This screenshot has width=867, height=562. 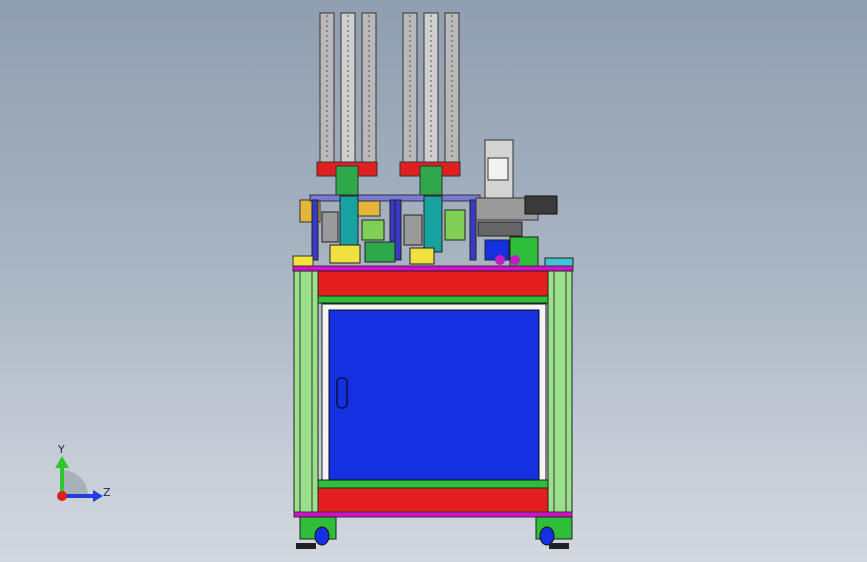 What do you see at coordinates (434, 392) in the screenshot?
I see `cabinet-door` at bounding box center [434, 392].